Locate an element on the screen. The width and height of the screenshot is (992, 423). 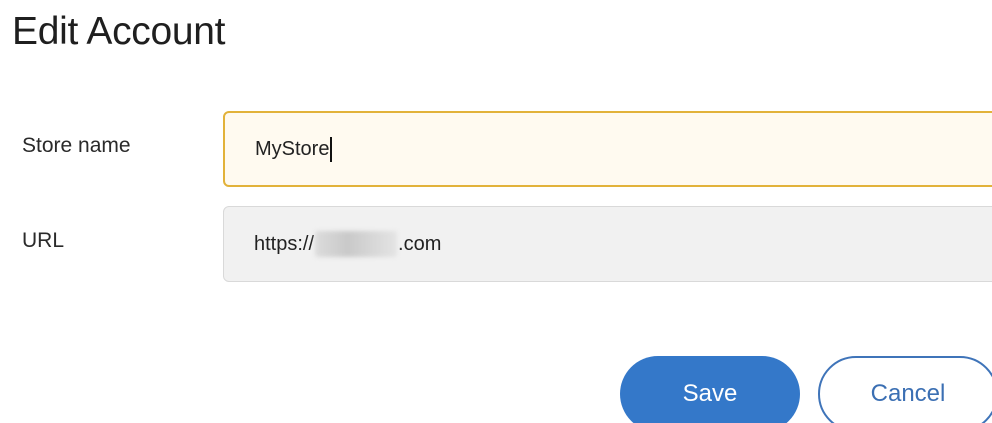
store-name-value: MyStore is located at coordinates (292, 148).